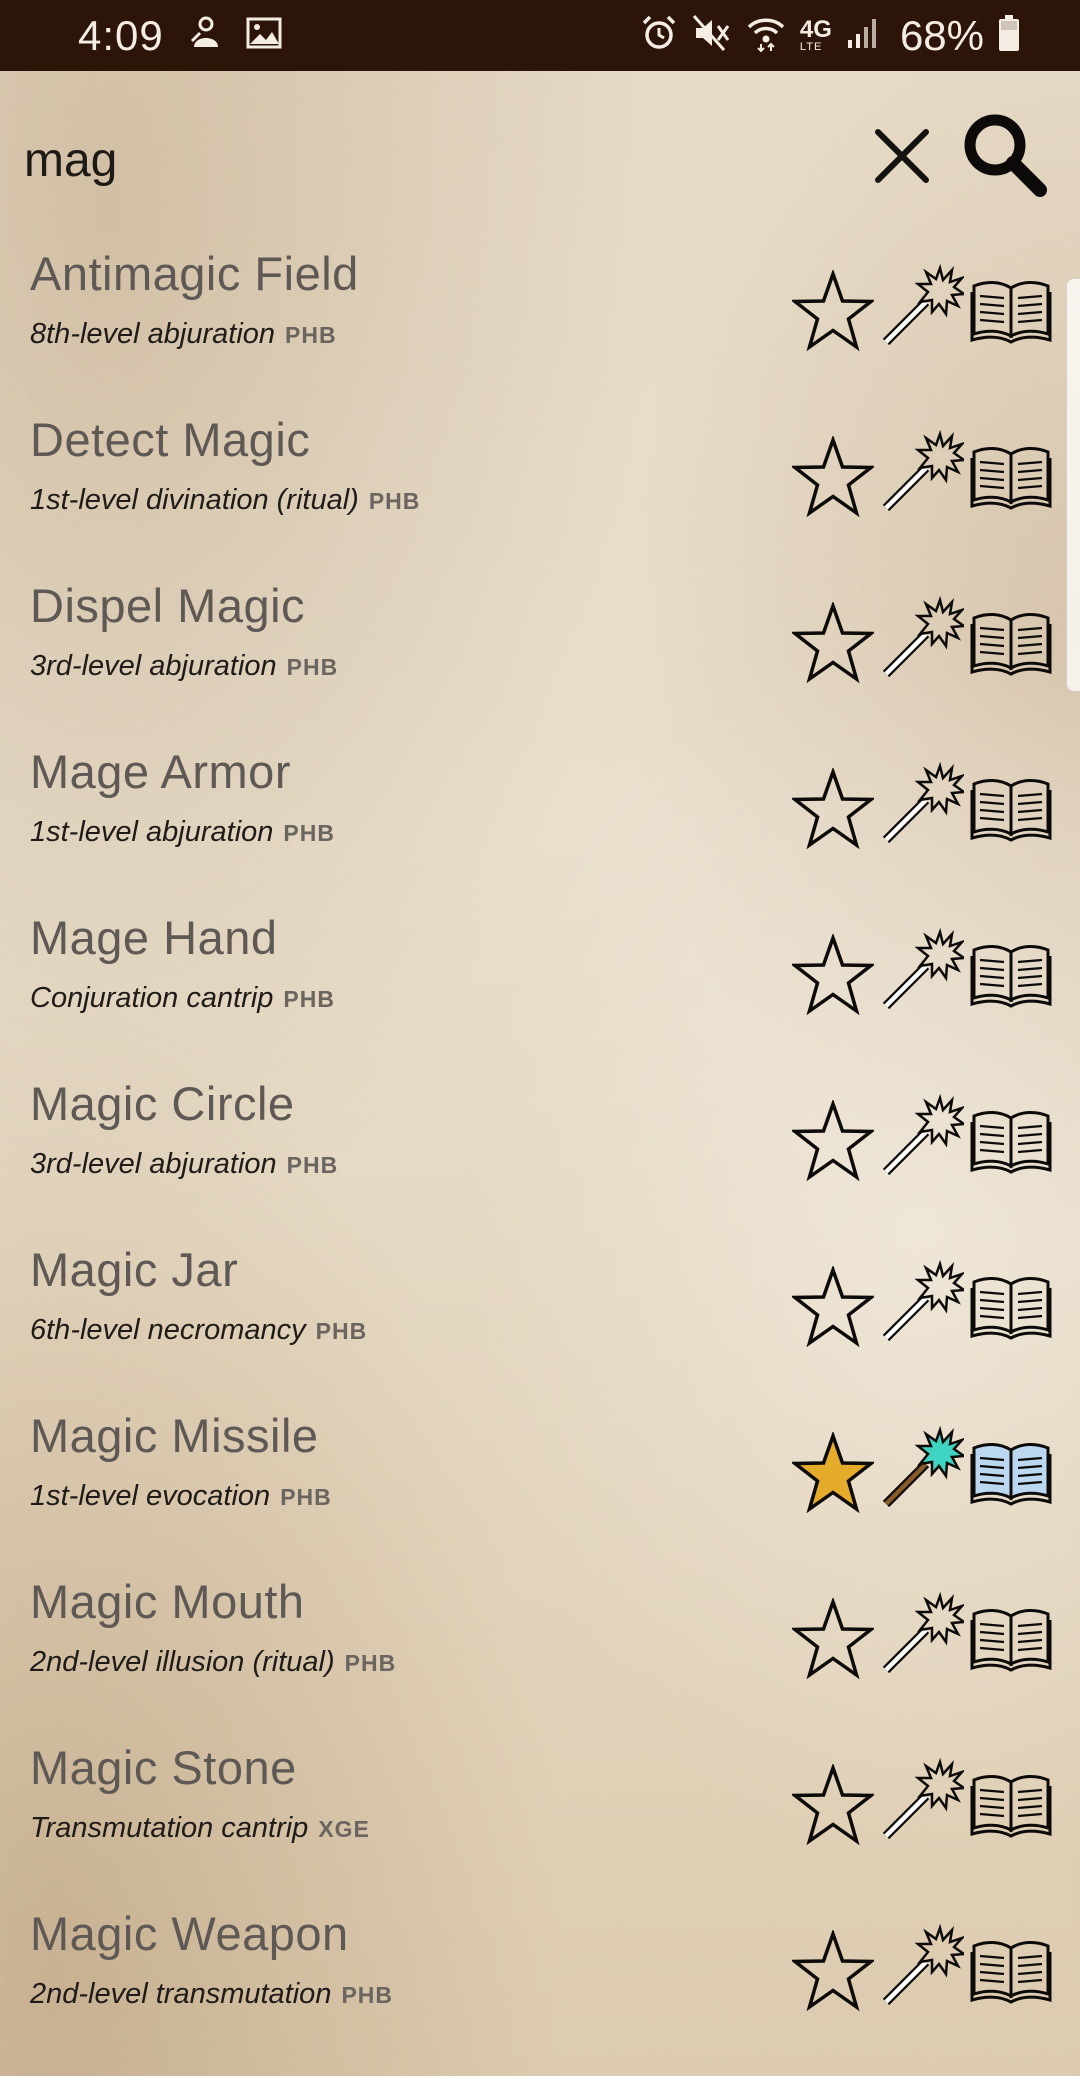 The width and height of the screenshot is (1080, 2076). What do you see at coordinates (540, 647) in the screenshot?
I see `spell-row: Dispel Magic 3rd-level abjuration PHB` at bounding box center [540, 647].